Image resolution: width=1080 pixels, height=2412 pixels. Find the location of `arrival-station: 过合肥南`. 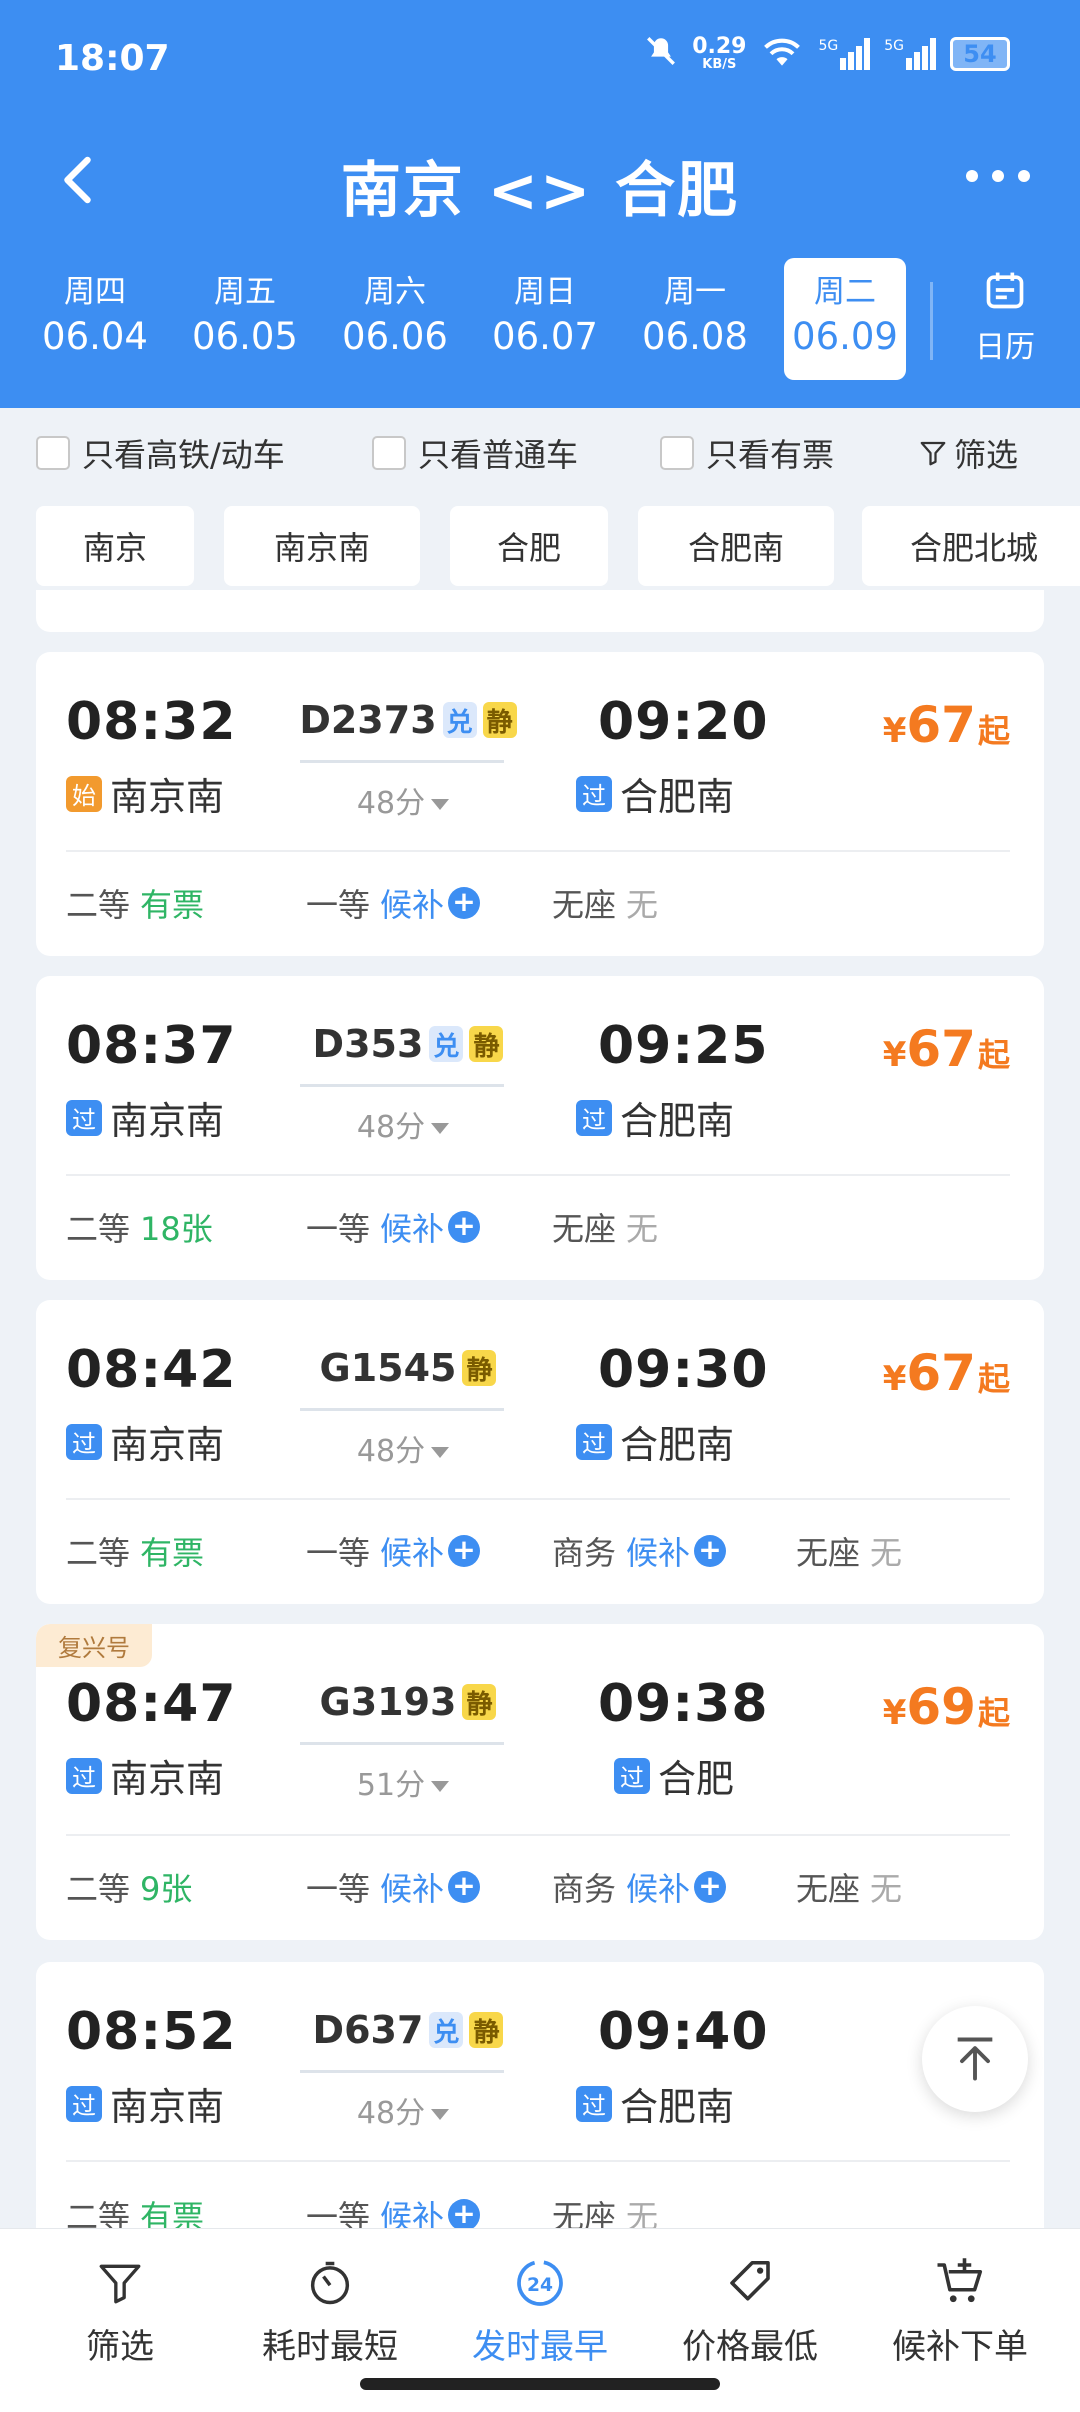

arrival-station: 过合肥南 is located at coordinates (655, 1117).